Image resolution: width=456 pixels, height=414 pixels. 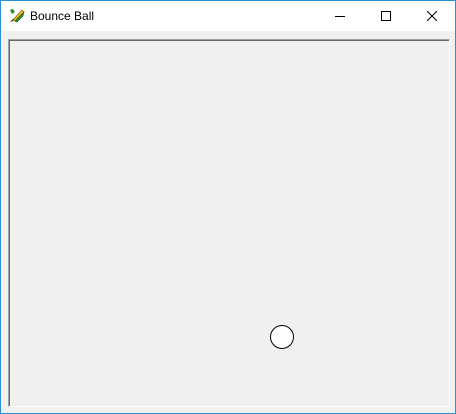 What do you see at coordinates (282, 337) in the screenshot?
I see `bouncing-ball` at bounding box center [282, 337].